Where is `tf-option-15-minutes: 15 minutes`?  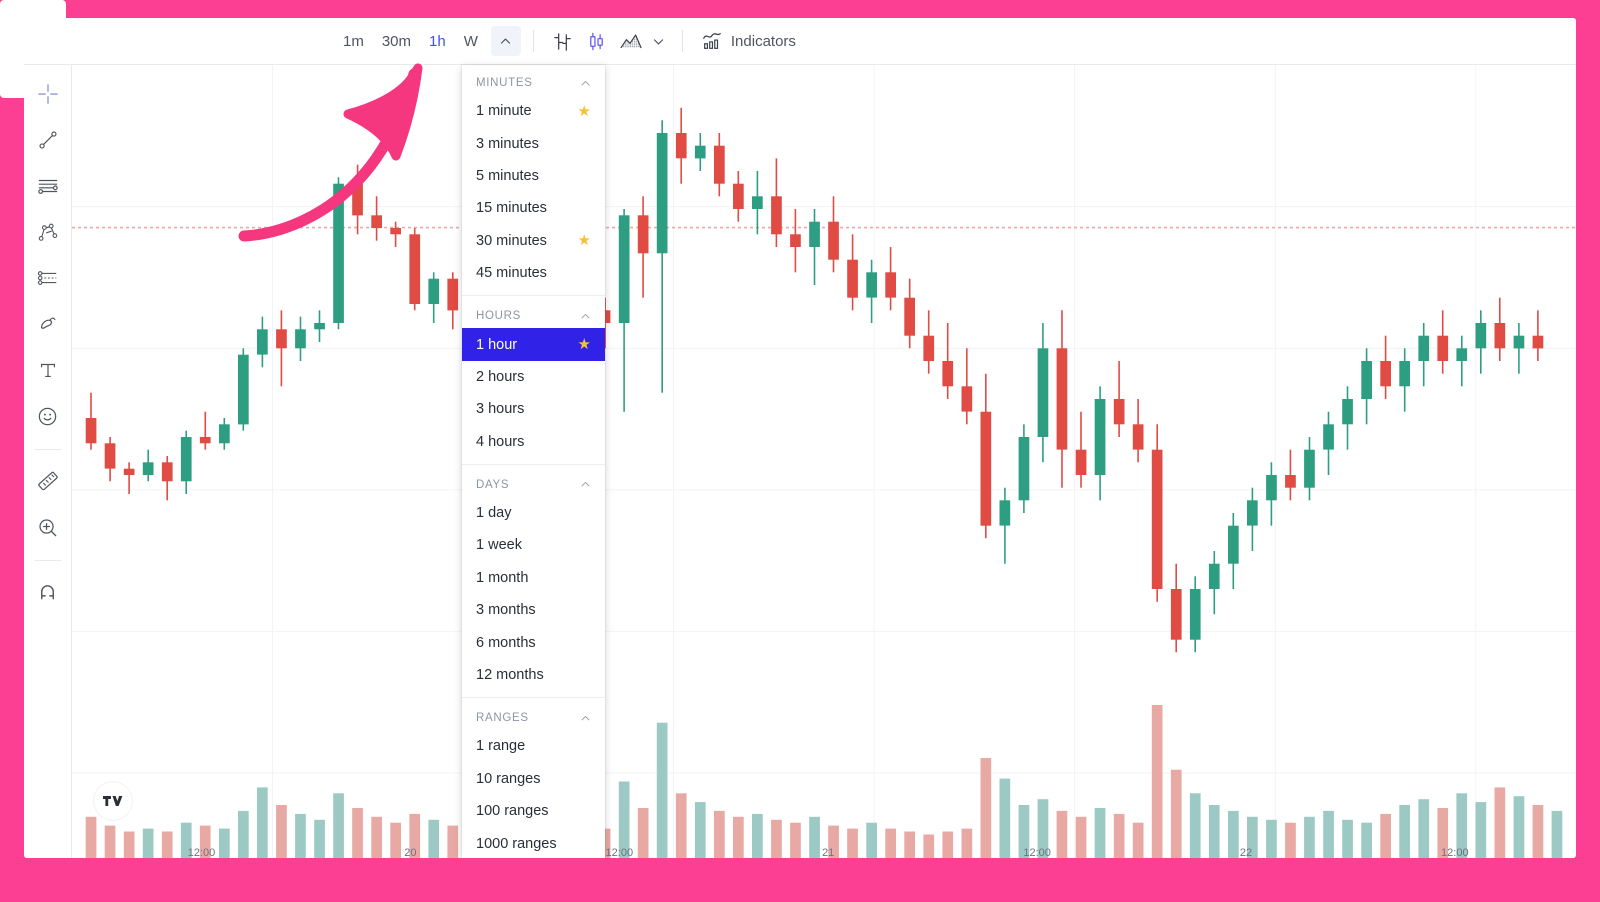 tf-option-15-minutes: 15 minutes is located at coordinates (533, 208).